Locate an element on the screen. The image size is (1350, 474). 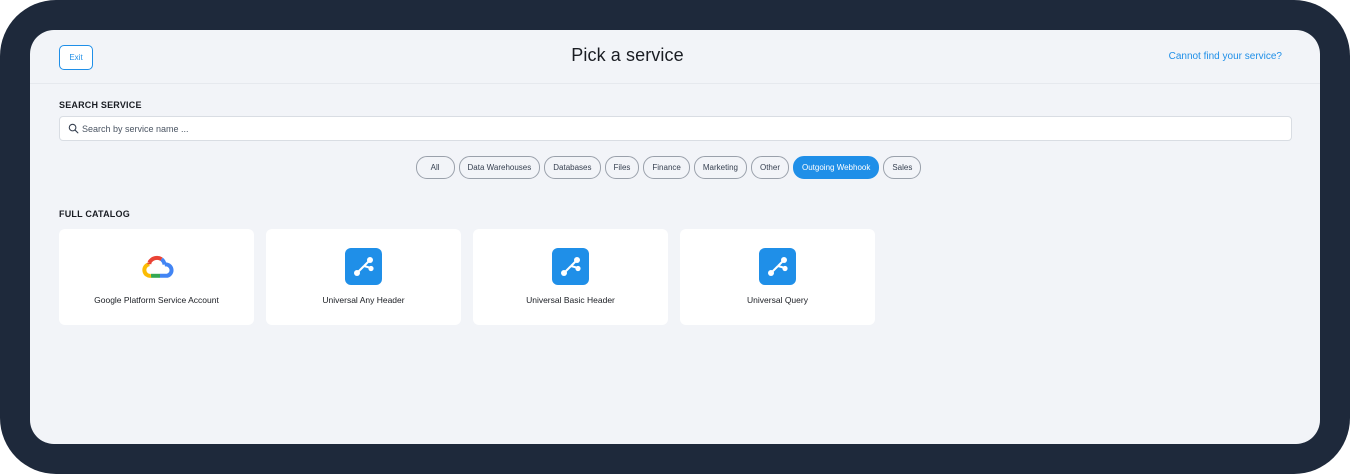
service-card-universal-any-header: Universal Any Header is located at coordinates (363, 277).